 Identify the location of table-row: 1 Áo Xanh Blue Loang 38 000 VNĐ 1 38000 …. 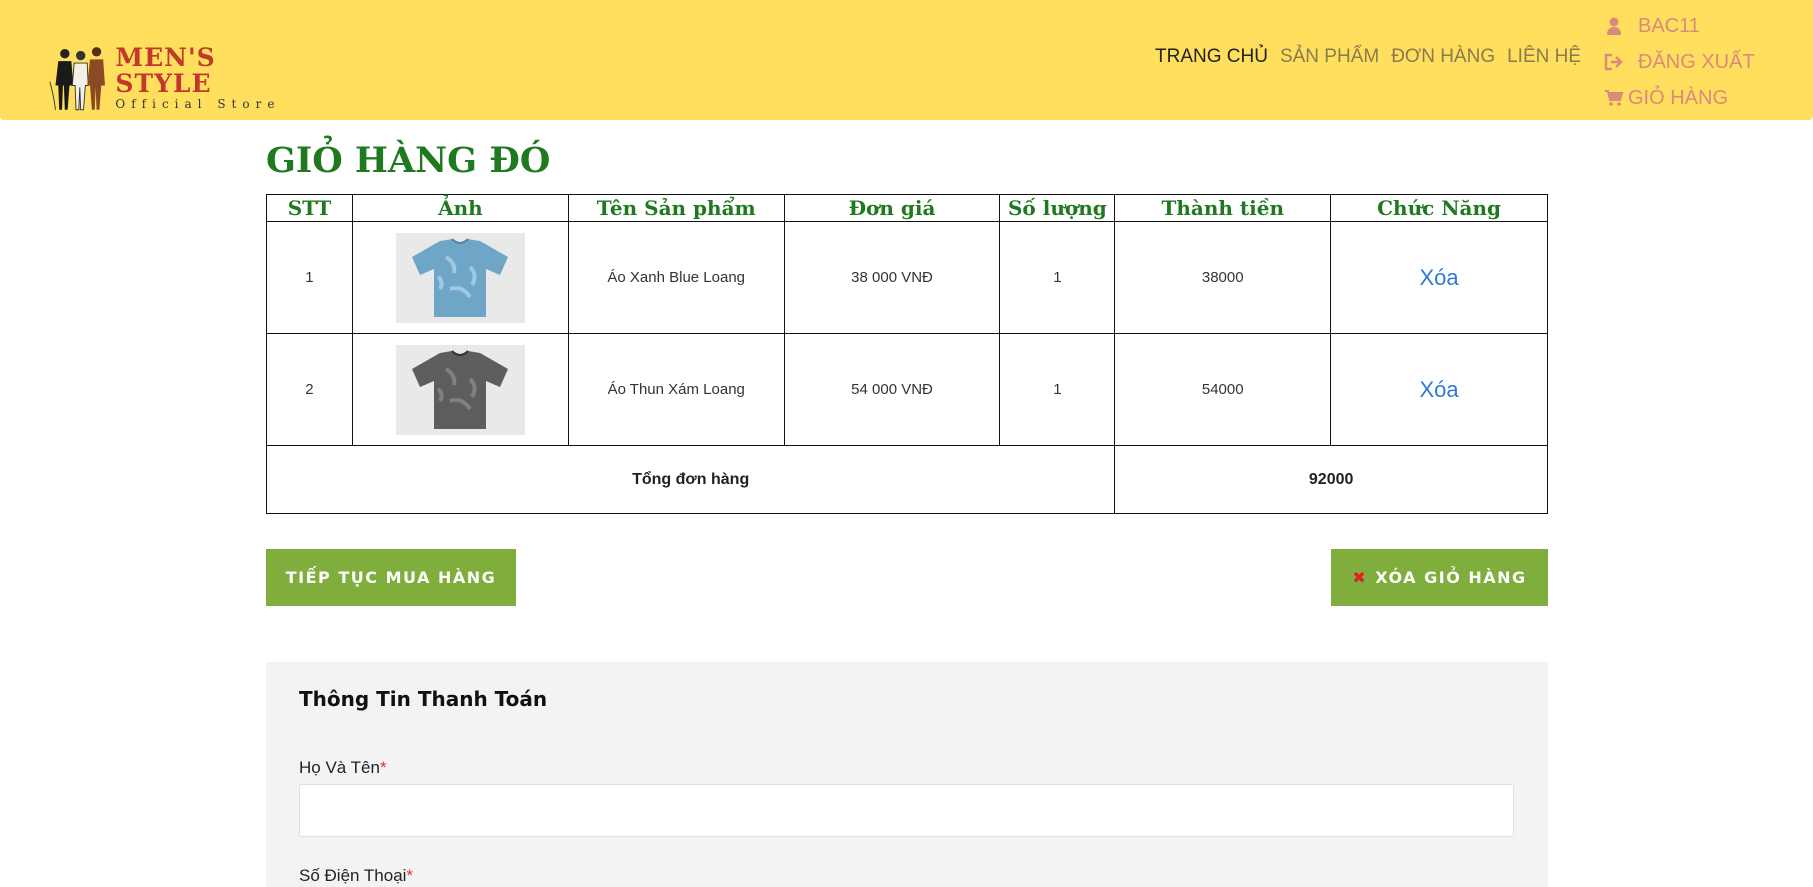
(907, 277).